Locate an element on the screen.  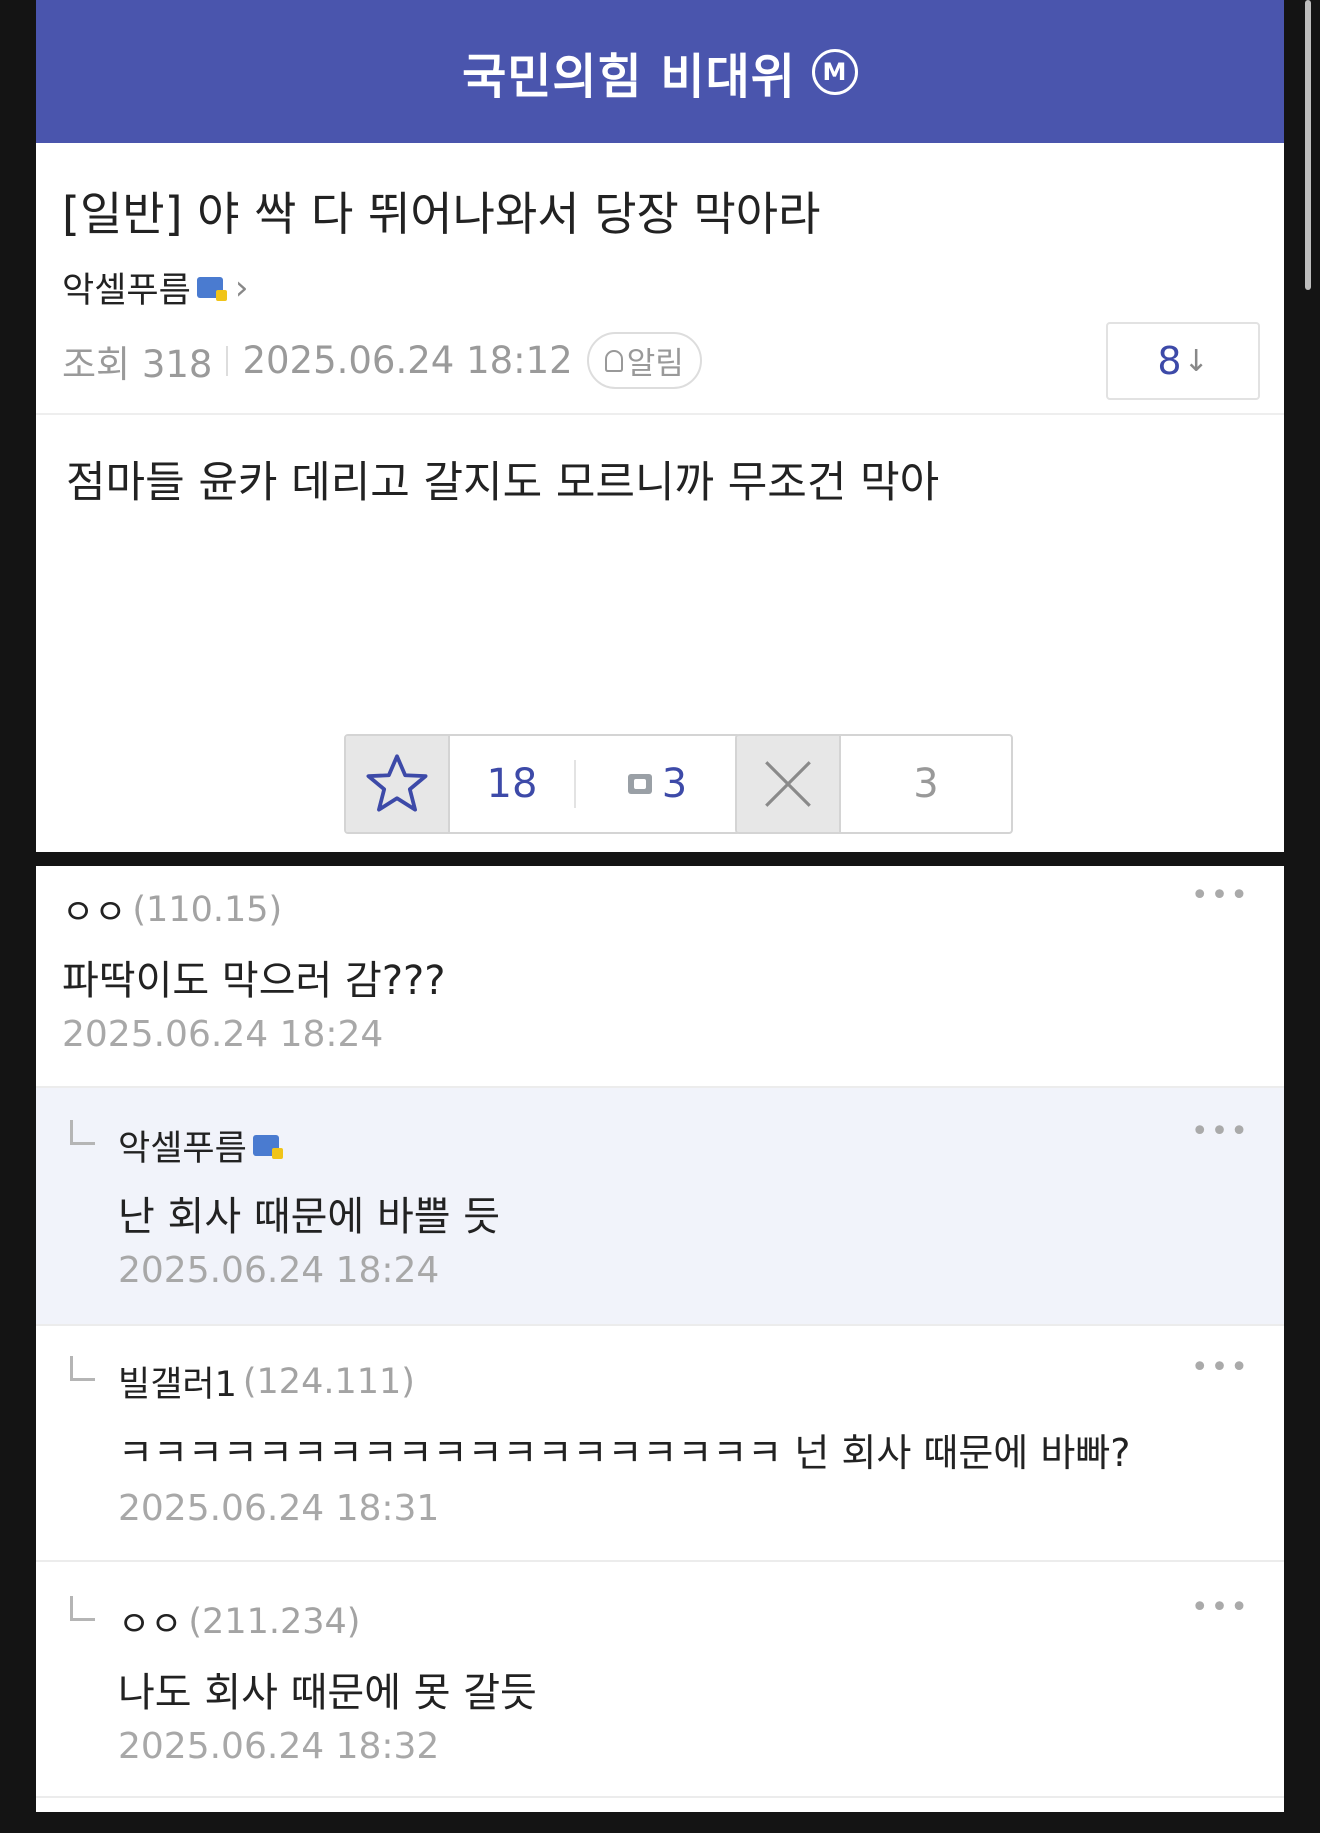
recommend-button is located at coordinates (398, 784).